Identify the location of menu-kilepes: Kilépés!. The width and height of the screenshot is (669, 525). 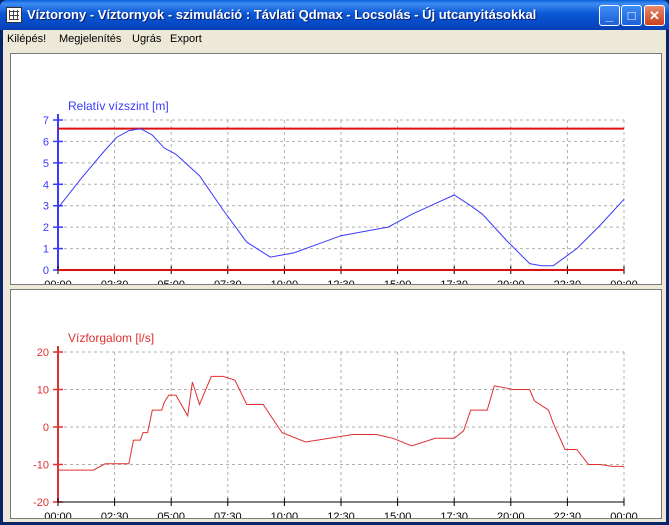
(26, 39).